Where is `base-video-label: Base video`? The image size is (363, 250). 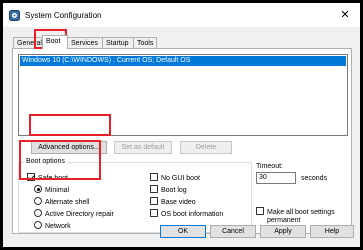 base-video-label: Base video is located at coordinates (178, 202).